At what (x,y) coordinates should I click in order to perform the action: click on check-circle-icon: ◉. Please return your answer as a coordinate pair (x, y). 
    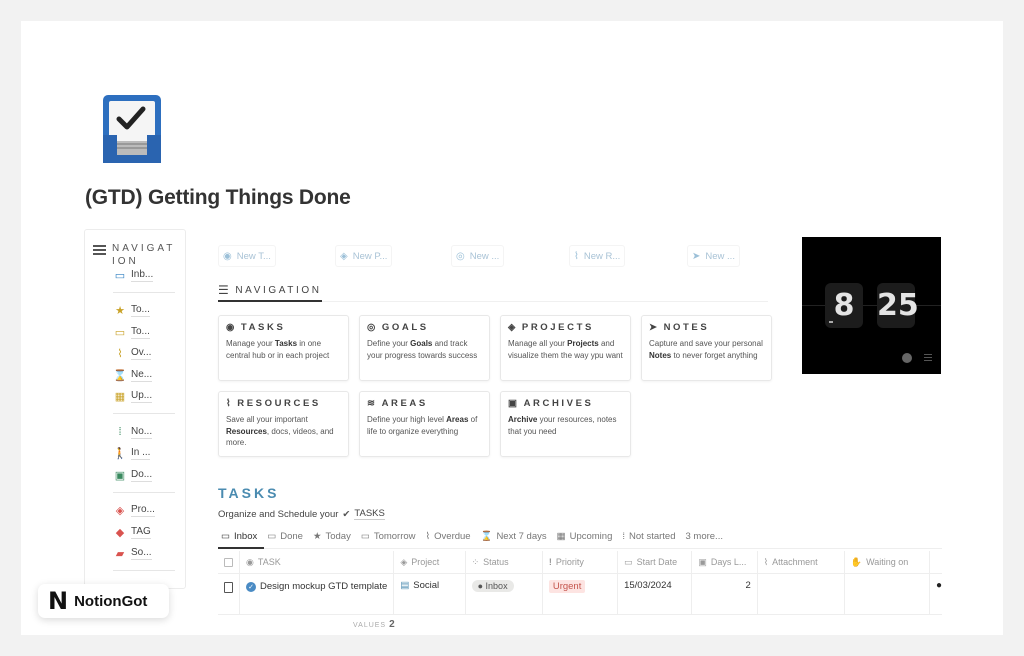
    Looking at the image, I should click on (250, 561).